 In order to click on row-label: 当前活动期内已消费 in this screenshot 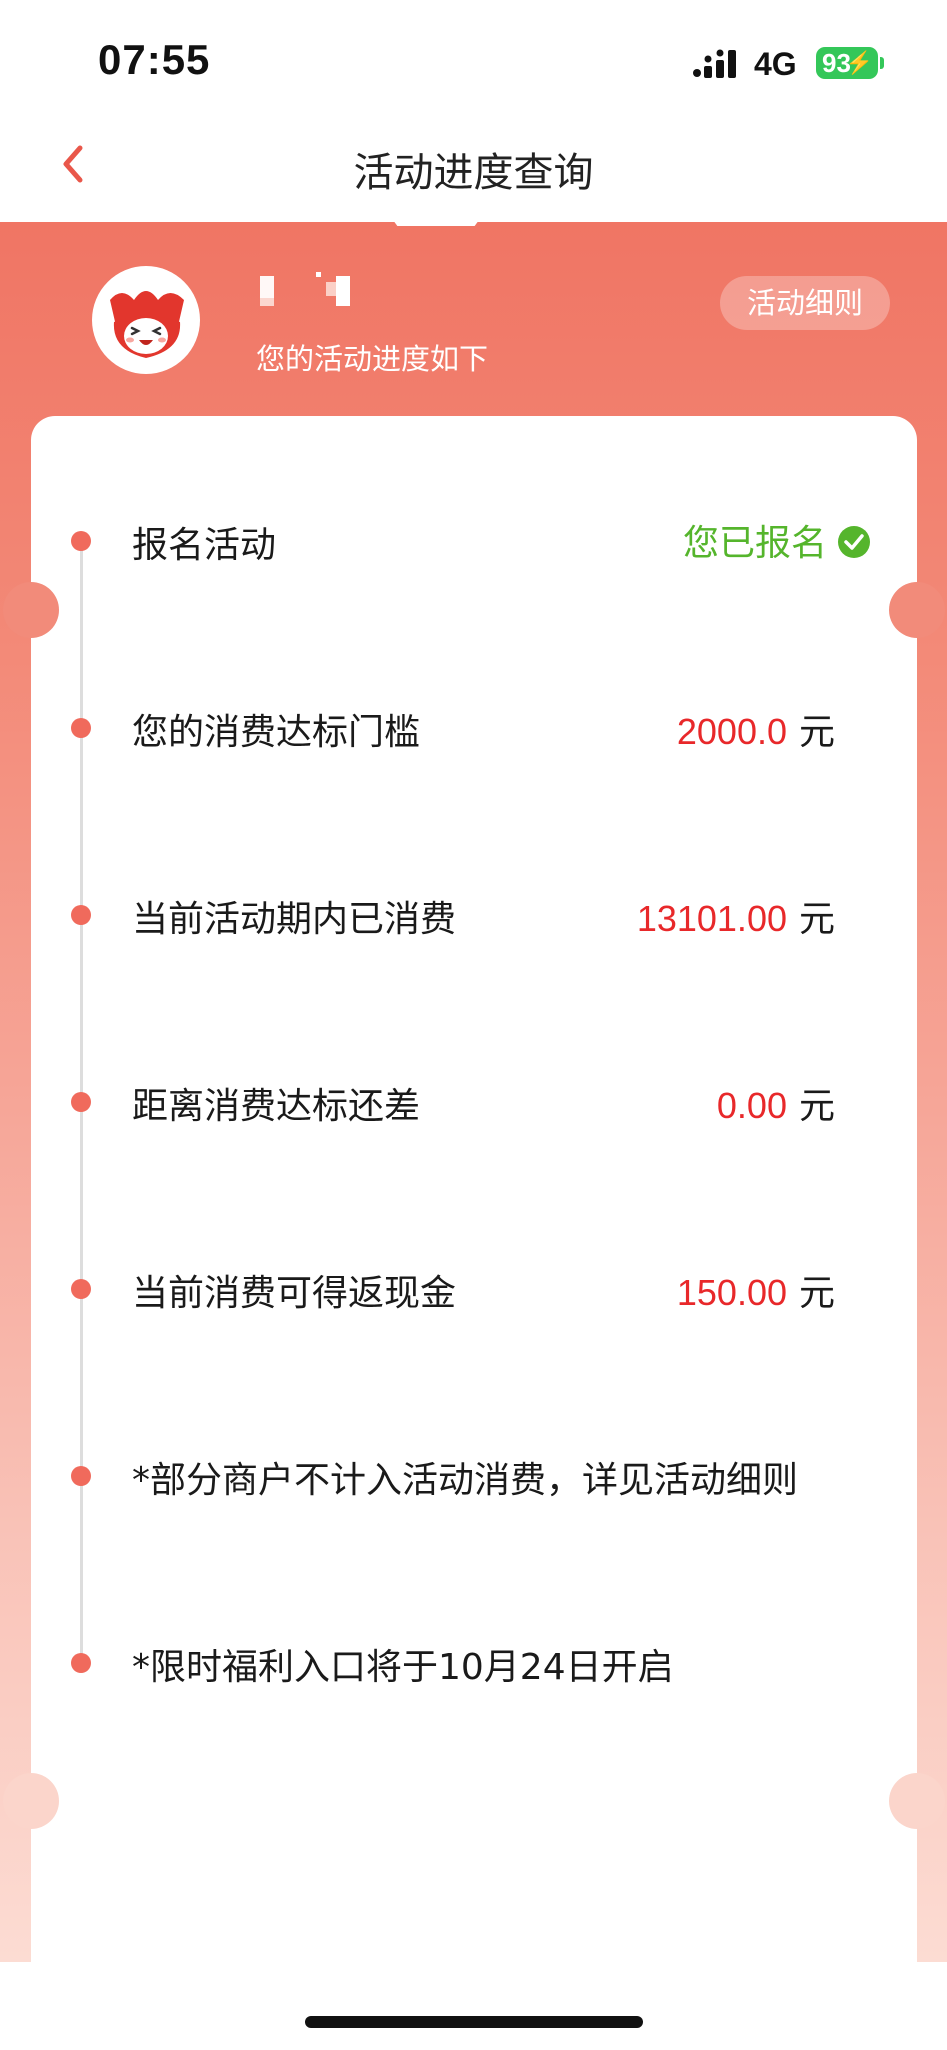, I will do `click(294, 919)`.